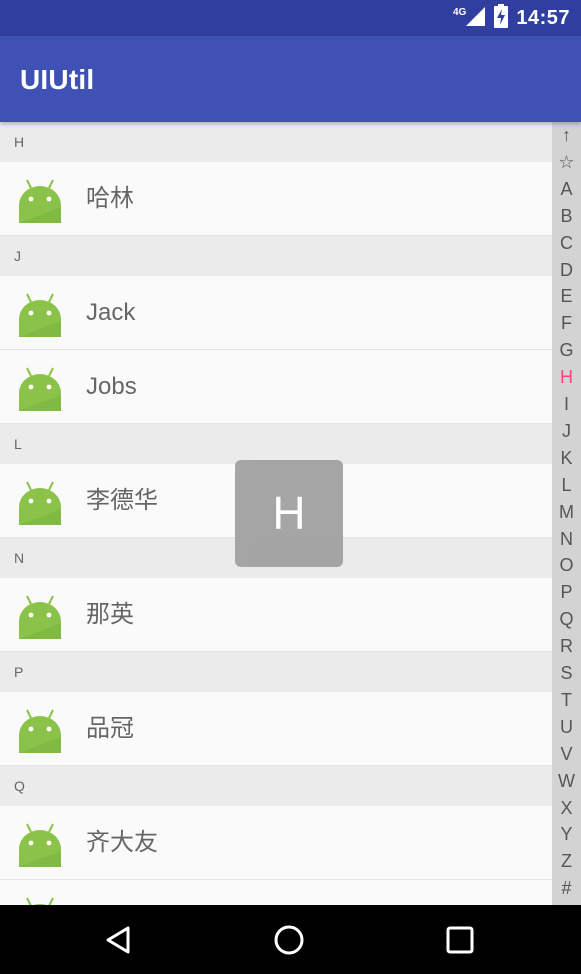 The height and width of the screenshot is (974, 581). What do you see at coordinates (290, 79) in the screenshot?
I see `app-bar: UIUtil` at bounding box center [290, 79].